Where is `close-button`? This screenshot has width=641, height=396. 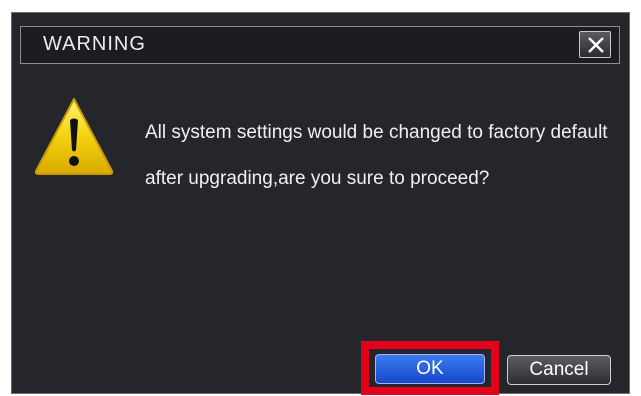
close-button is located at coordinates (595, 44).